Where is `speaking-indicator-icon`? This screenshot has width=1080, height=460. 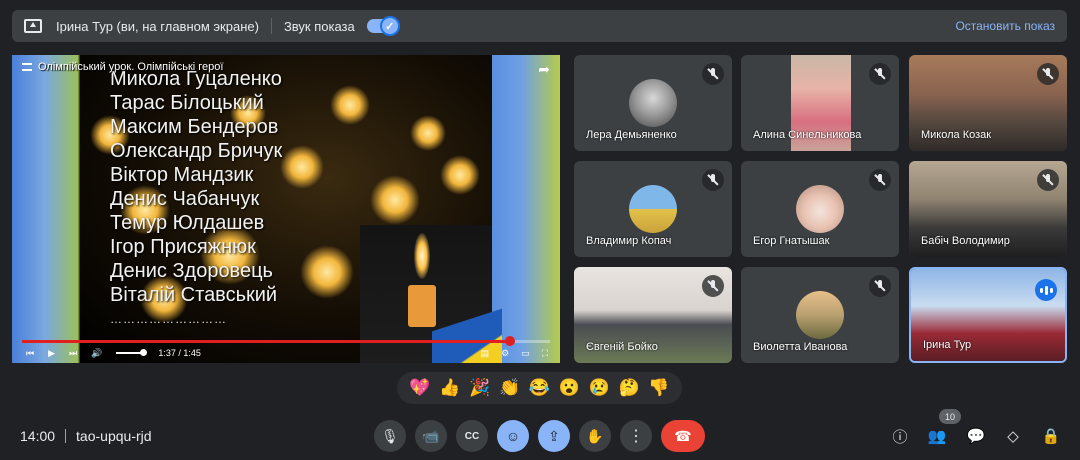 speaking-indicator-icon is located at coordinates (1046, 290).